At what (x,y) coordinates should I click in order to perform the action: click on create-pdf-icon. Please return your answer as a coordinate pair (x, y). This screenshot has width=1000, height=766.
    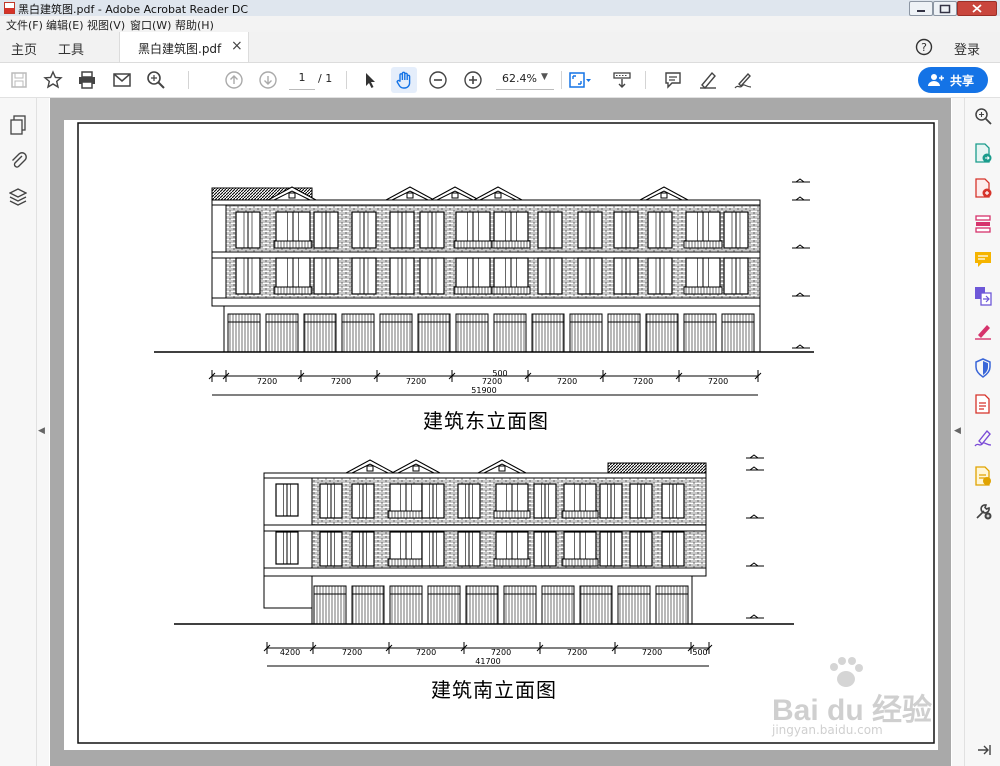
    Looking at the image, I should click on (983, 189).